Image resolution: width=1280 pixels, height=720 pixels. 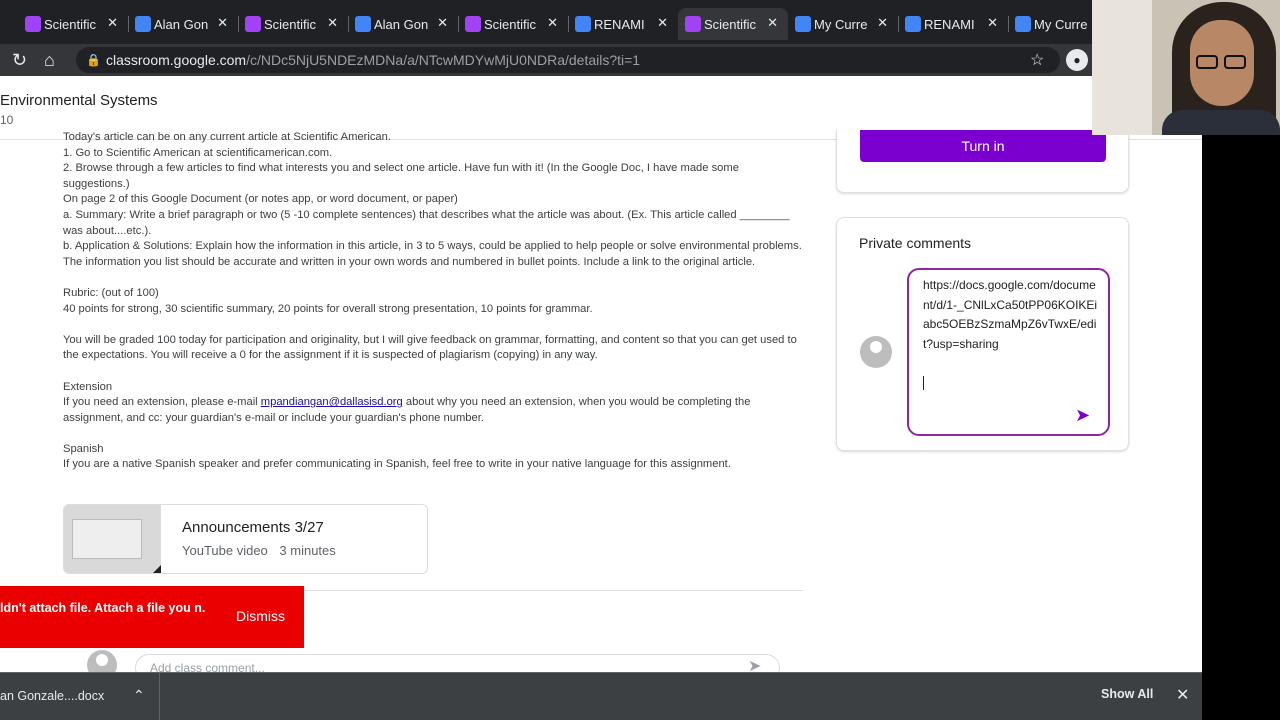 What do you see at coordinates (433, 664) in the screenshot?
I see `class-comment-row: Add class comment... ➤` at bounding box center [433, 664].